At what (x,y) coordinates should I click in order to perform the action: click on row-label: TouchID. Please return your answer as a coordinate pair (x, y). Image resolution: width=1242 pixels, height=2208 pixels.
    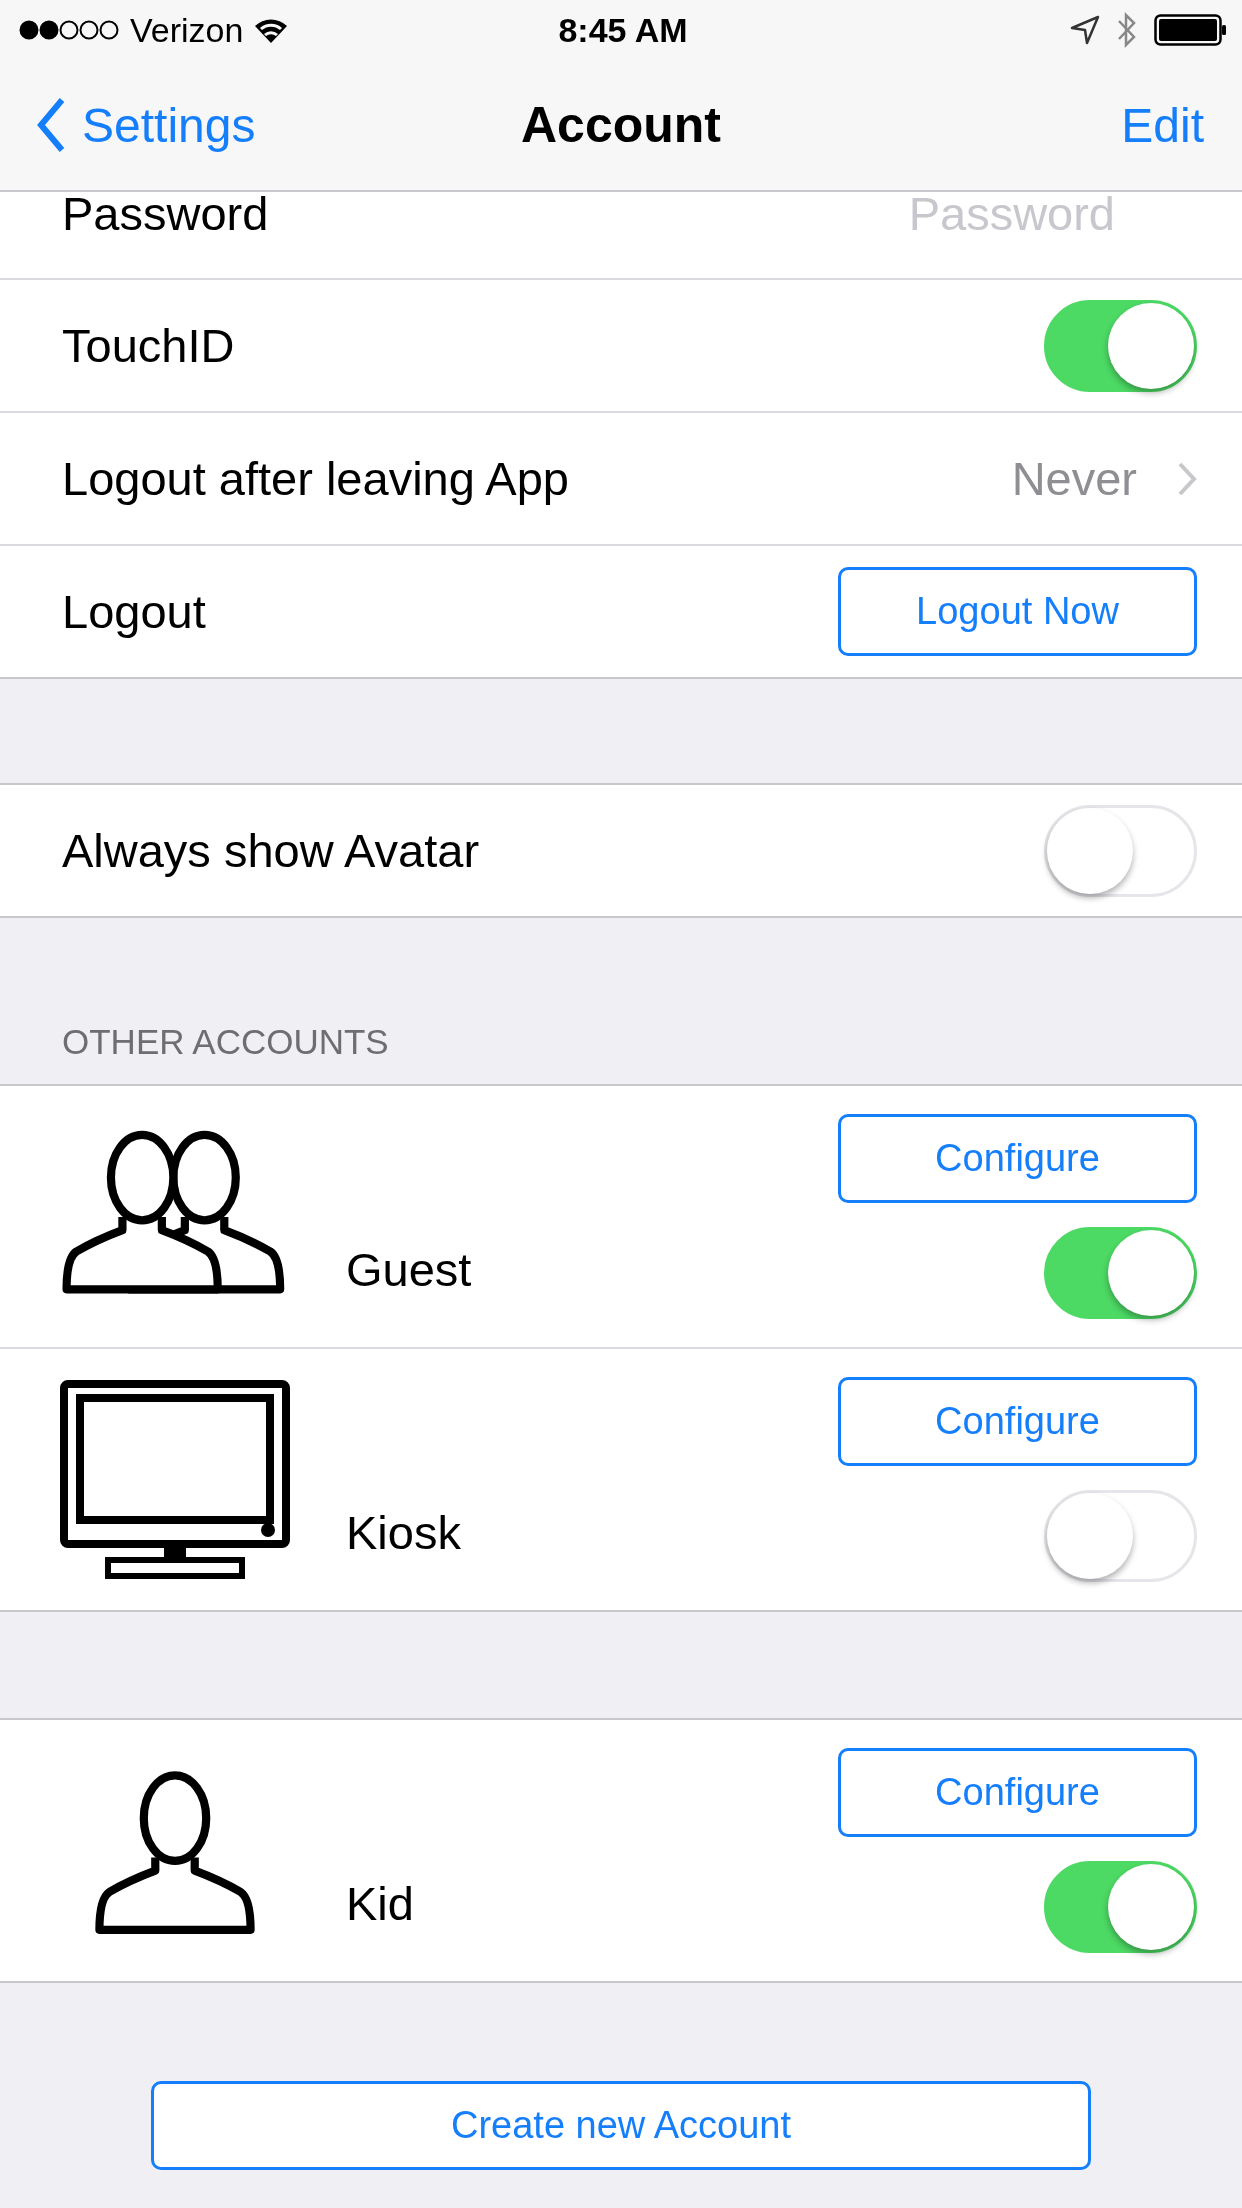
    Looking at the image, I should click on (148, 345).